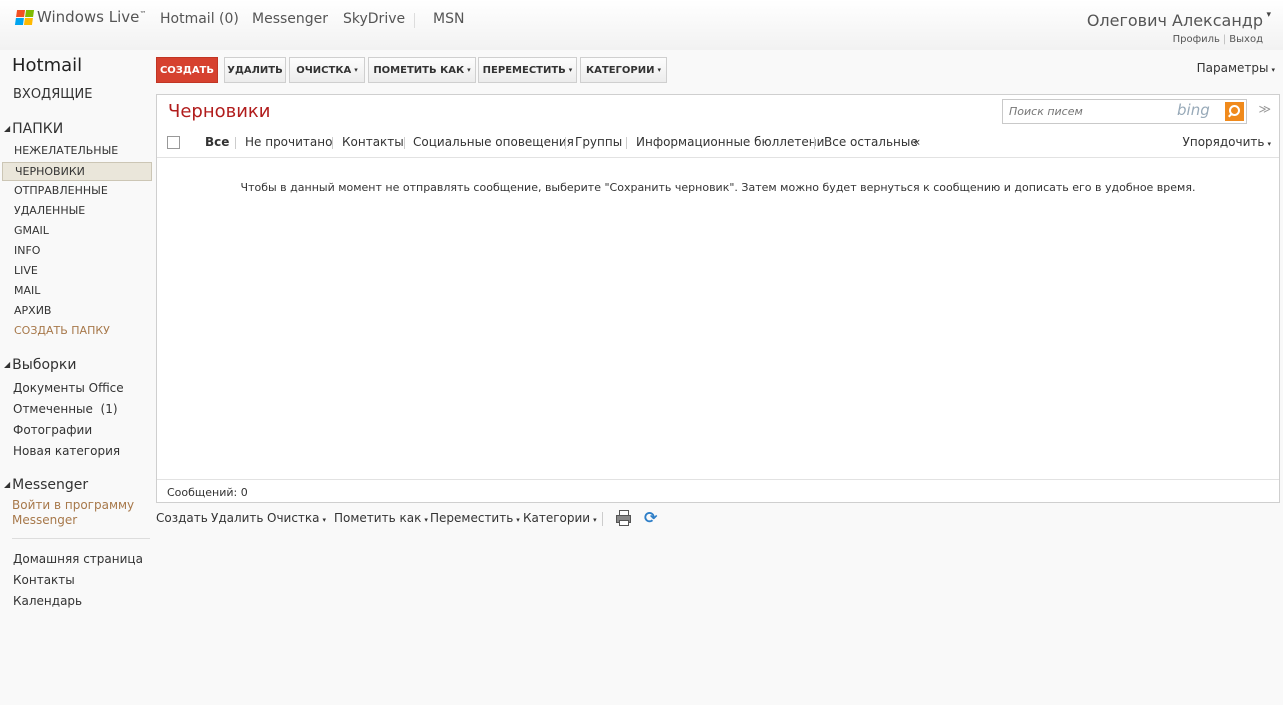  I want to click on footer-divider, so click(718, 479).